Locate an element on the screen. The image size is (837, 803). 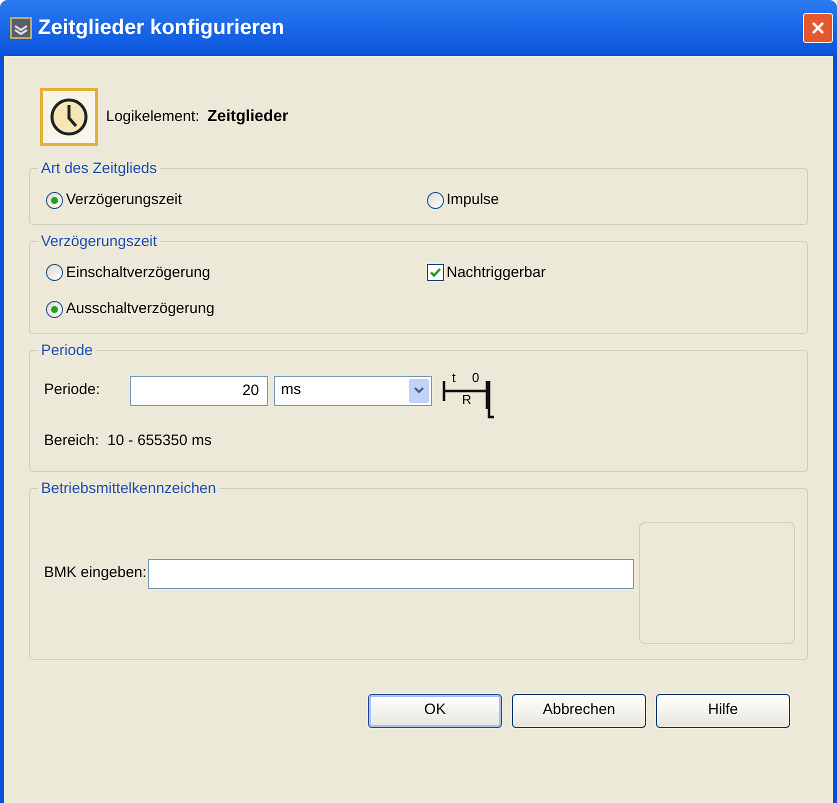
bmk-label: BMK eingeben: is located at coordinates (96, 573).